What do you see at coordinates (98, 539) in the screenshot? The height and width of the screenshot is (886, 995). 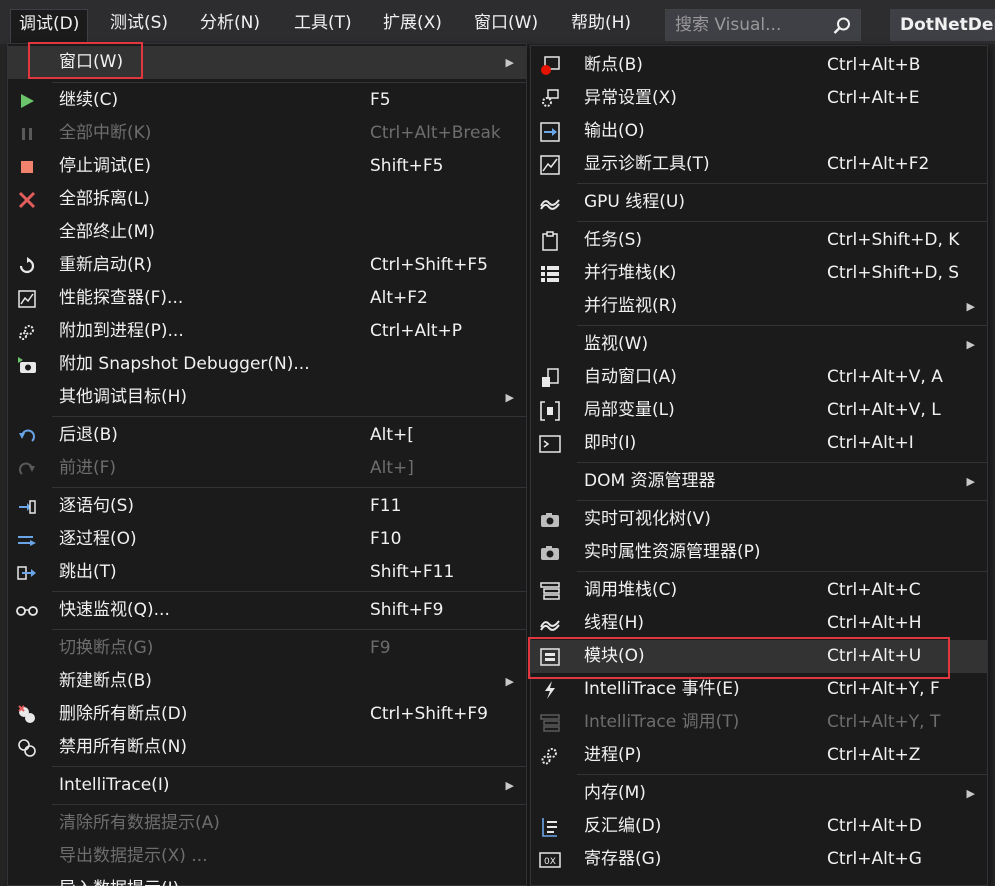 I see `menu-item-label: 逐过程(O)` at bounding box center [98, 539].